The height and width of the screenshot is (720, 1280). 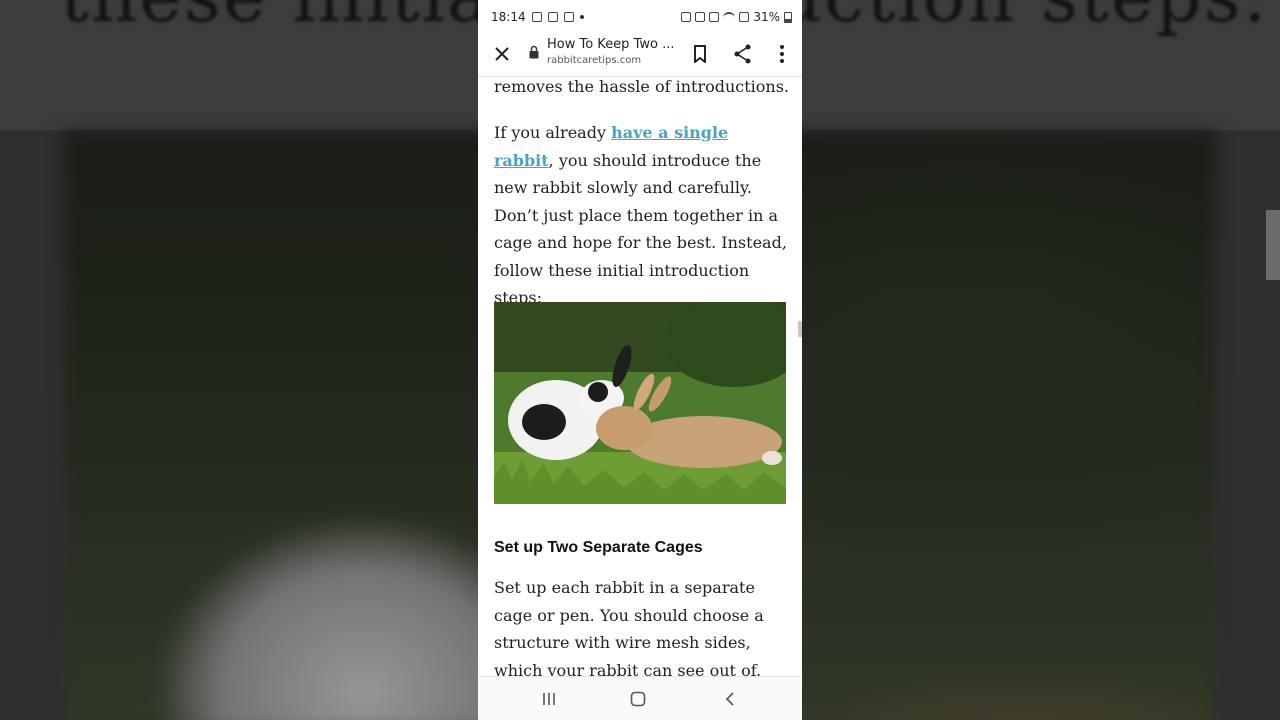 What do you see at coordinates (642, 86) in the screenshot?
I see `article-paragraph: removes the hassle of introductions.` at bounding box center [642, 86].